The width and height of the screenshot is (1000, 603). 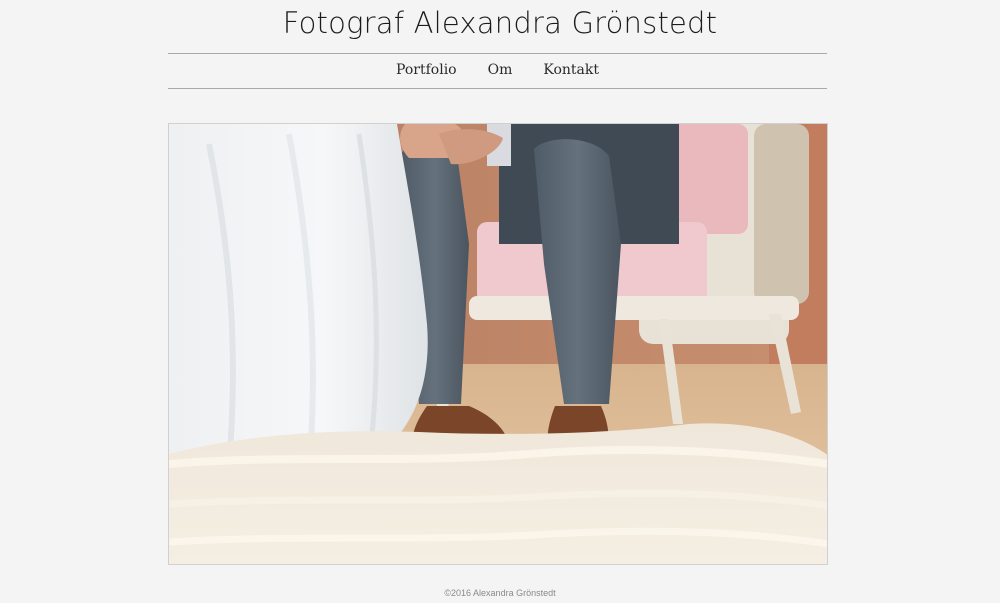 What do you see at coordinates (500, 23) in the screenshot?
I see `site-title: Fotograf Alexandra Grönstedt` at bounding box center [500, 23].